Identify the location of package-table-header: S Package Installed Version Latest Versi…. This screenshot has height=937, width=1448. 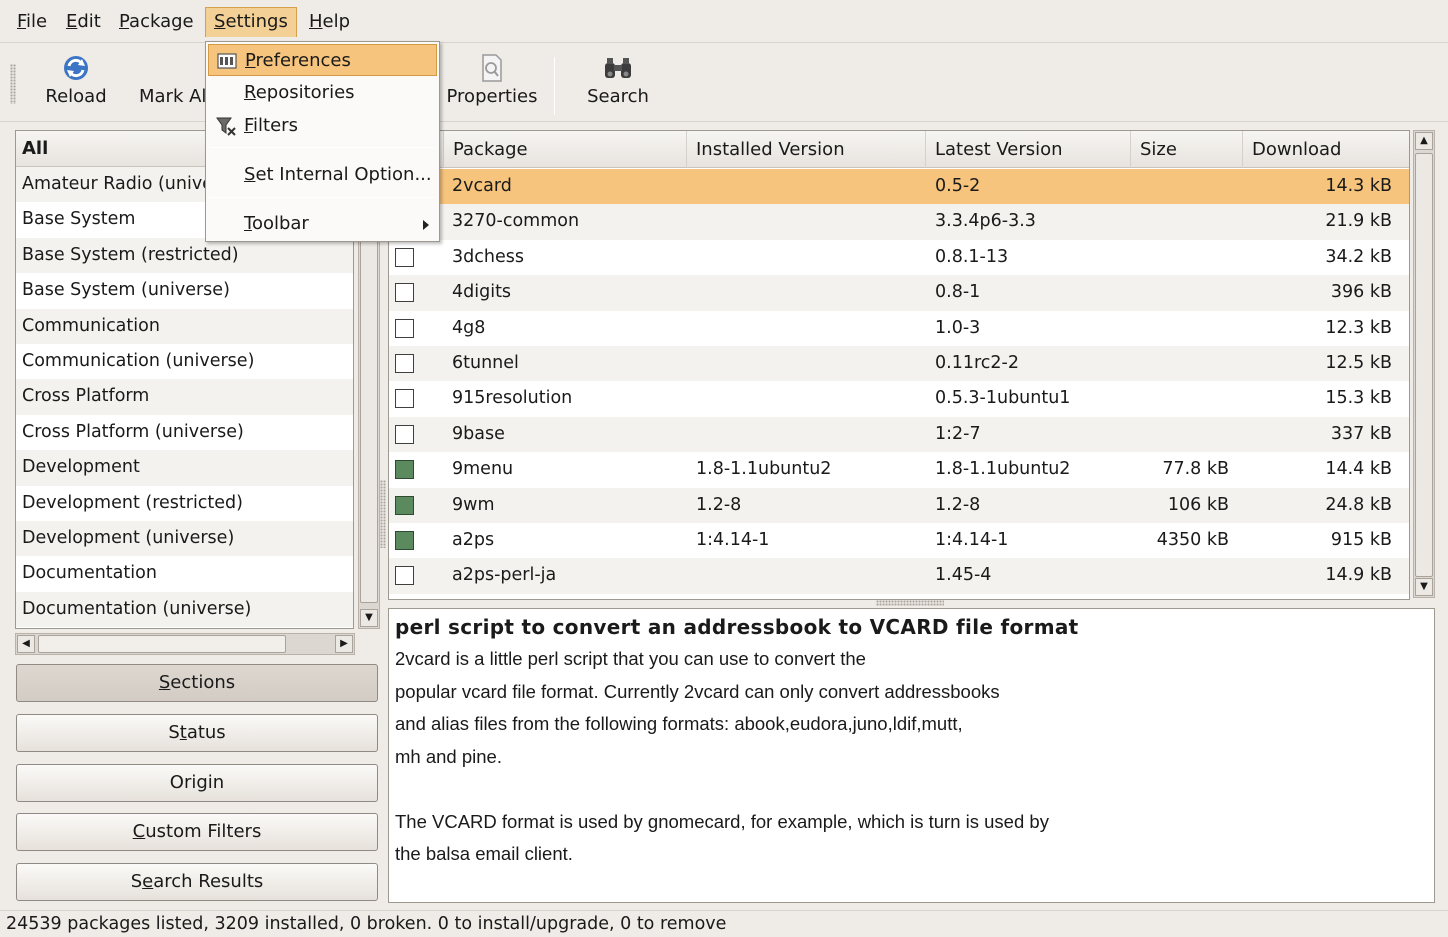
(899, 149).